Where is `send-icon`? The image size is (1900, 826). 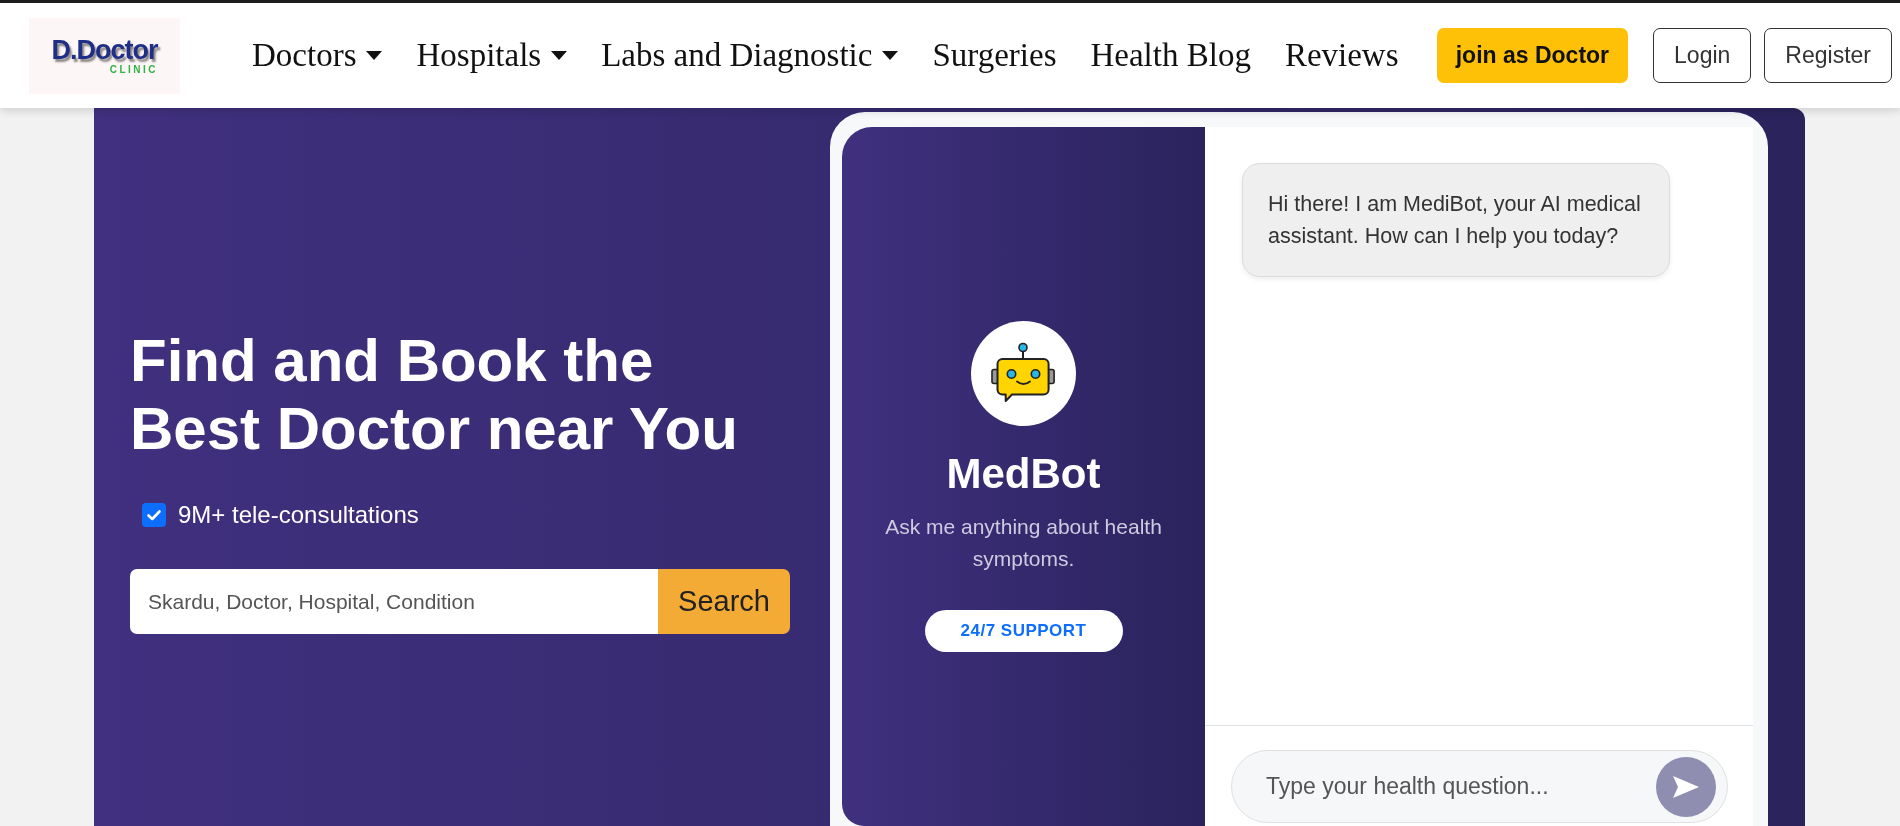 send-icon is located at coordinates (1686, 787).